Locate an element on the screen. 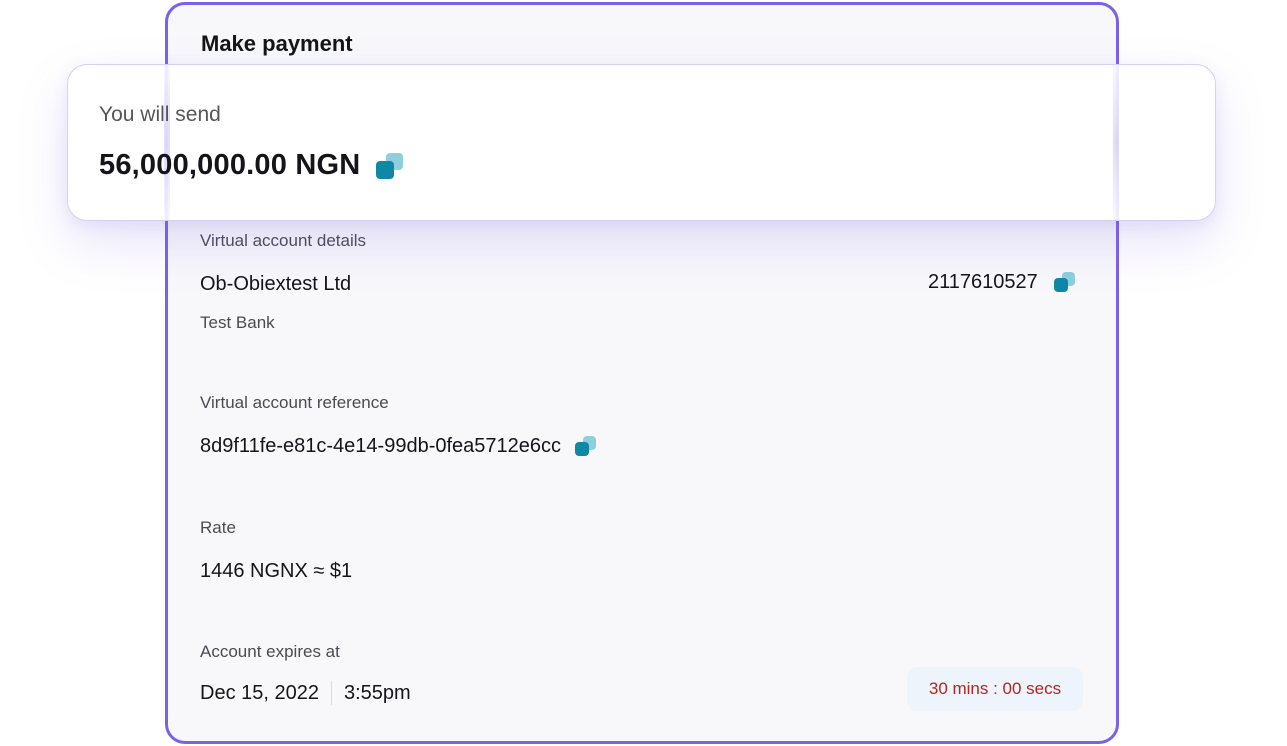 This screenshot has width=1287, height=746. reference-value: 8d9f11fe-e81c-4e14-99db-0fea5712e6cc is located at coordinates (381, 446).